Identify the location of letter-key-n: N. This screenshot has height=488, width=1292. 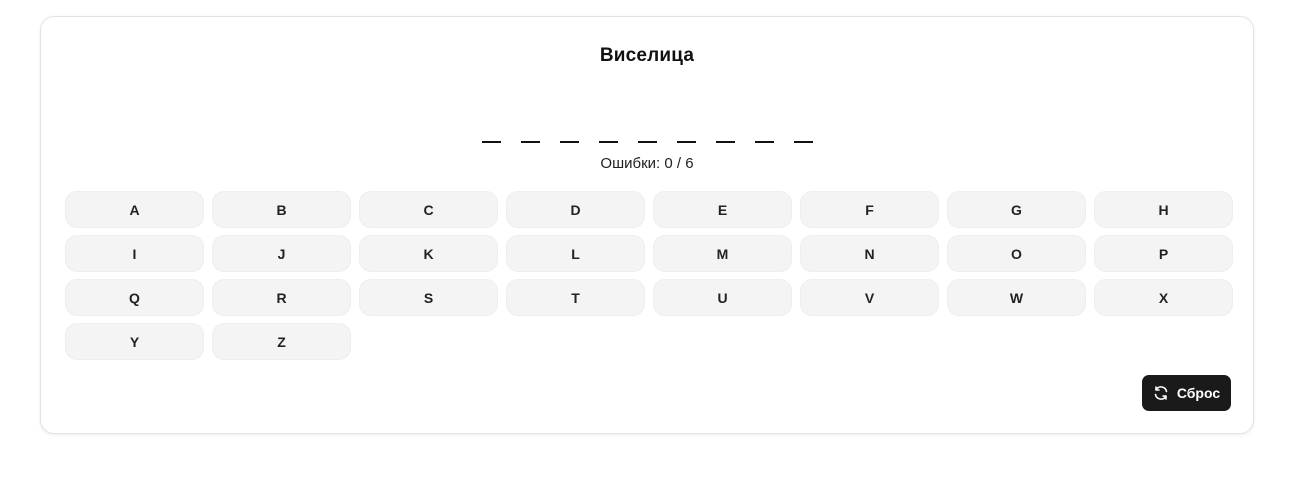
(869, 253).